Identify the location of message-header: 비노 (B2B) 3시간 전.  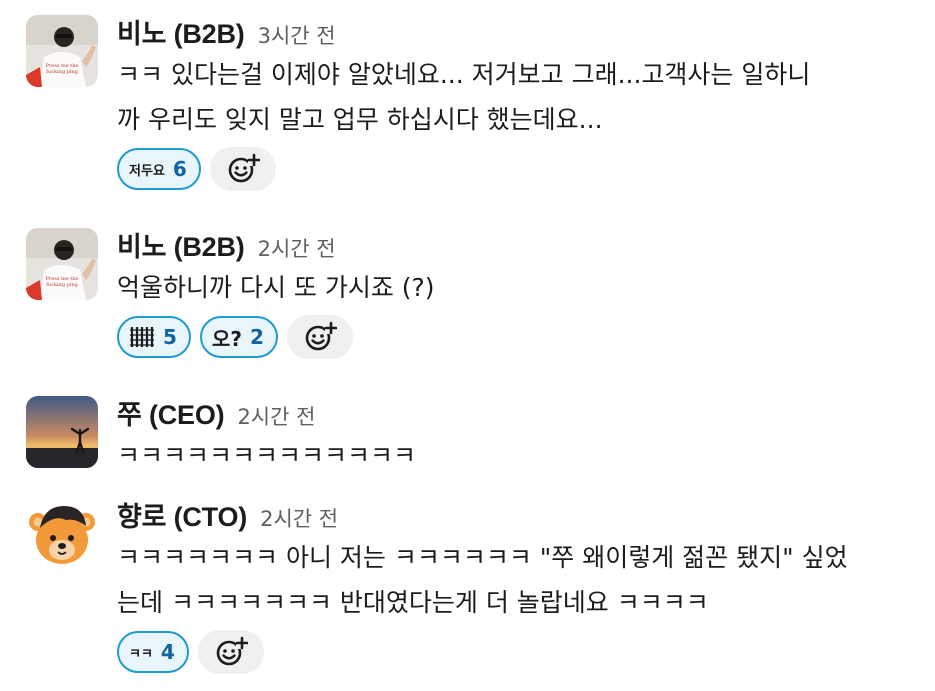
(516, 31).